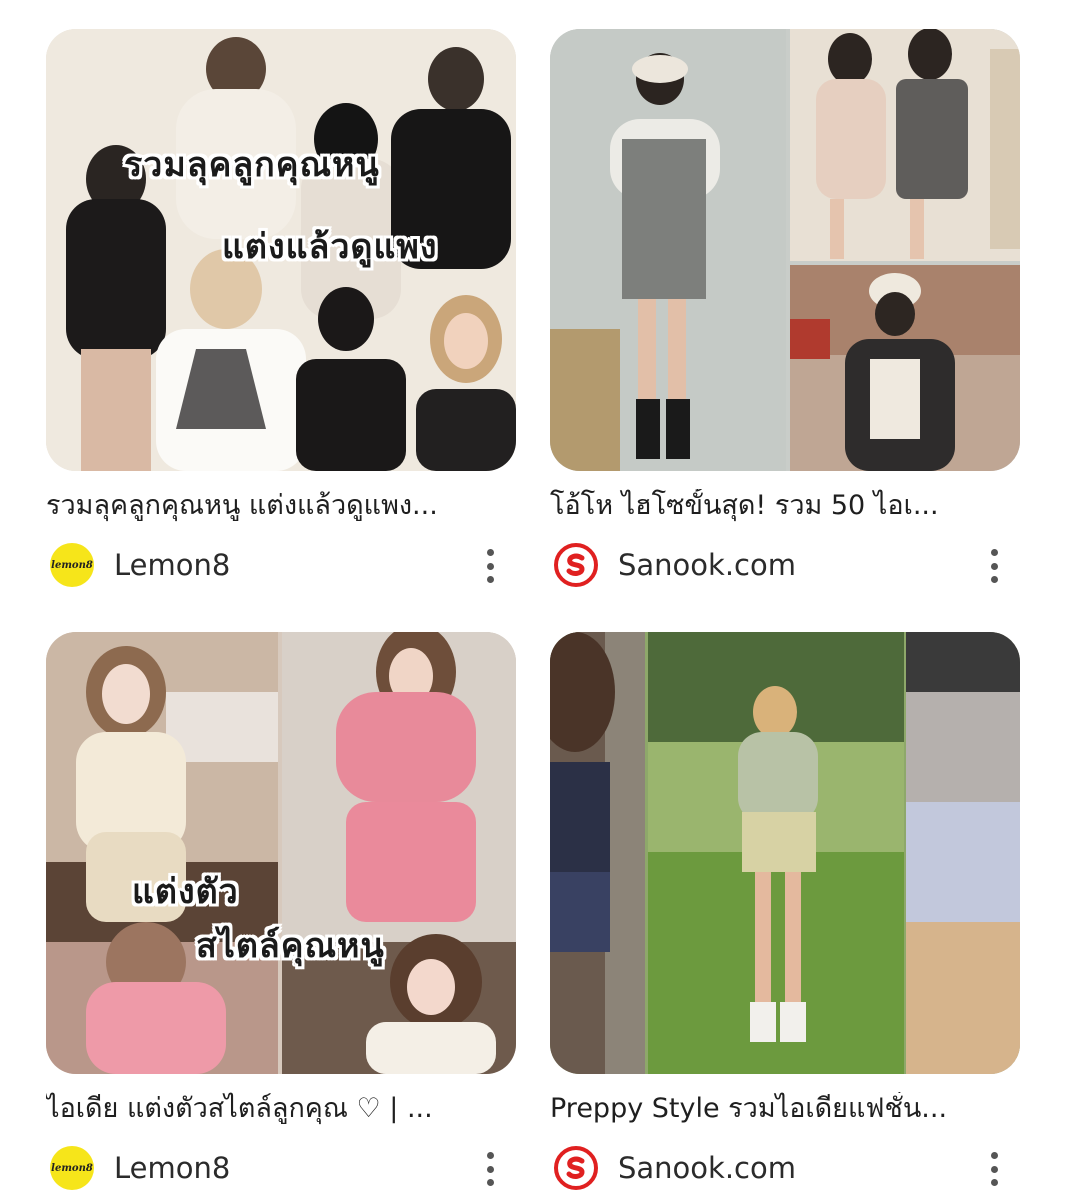 The height and width of the screenshot is (1200, 1066). Describe the element at coordinates (172, 1168) in the screenshot. I see `result-source-name-3: Lemon8` at that location.